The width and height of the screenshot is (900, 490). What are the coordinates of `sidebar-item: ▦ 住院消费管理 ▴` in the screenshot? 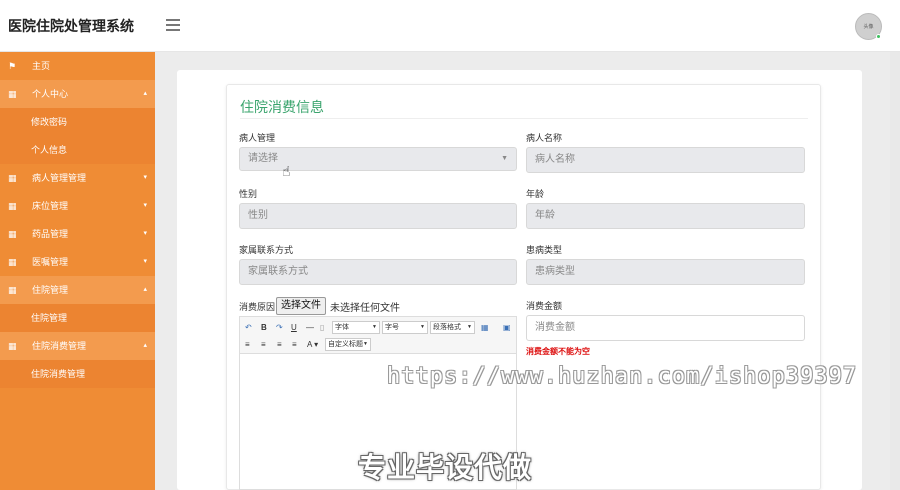 It's located at (77, 346).